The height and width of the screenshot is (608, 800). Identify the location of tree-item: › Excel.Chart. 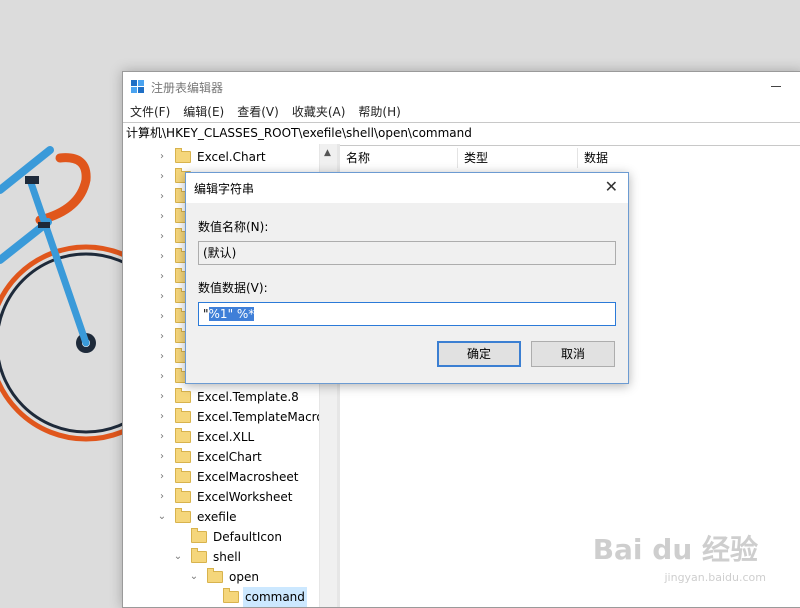
(212, 157).